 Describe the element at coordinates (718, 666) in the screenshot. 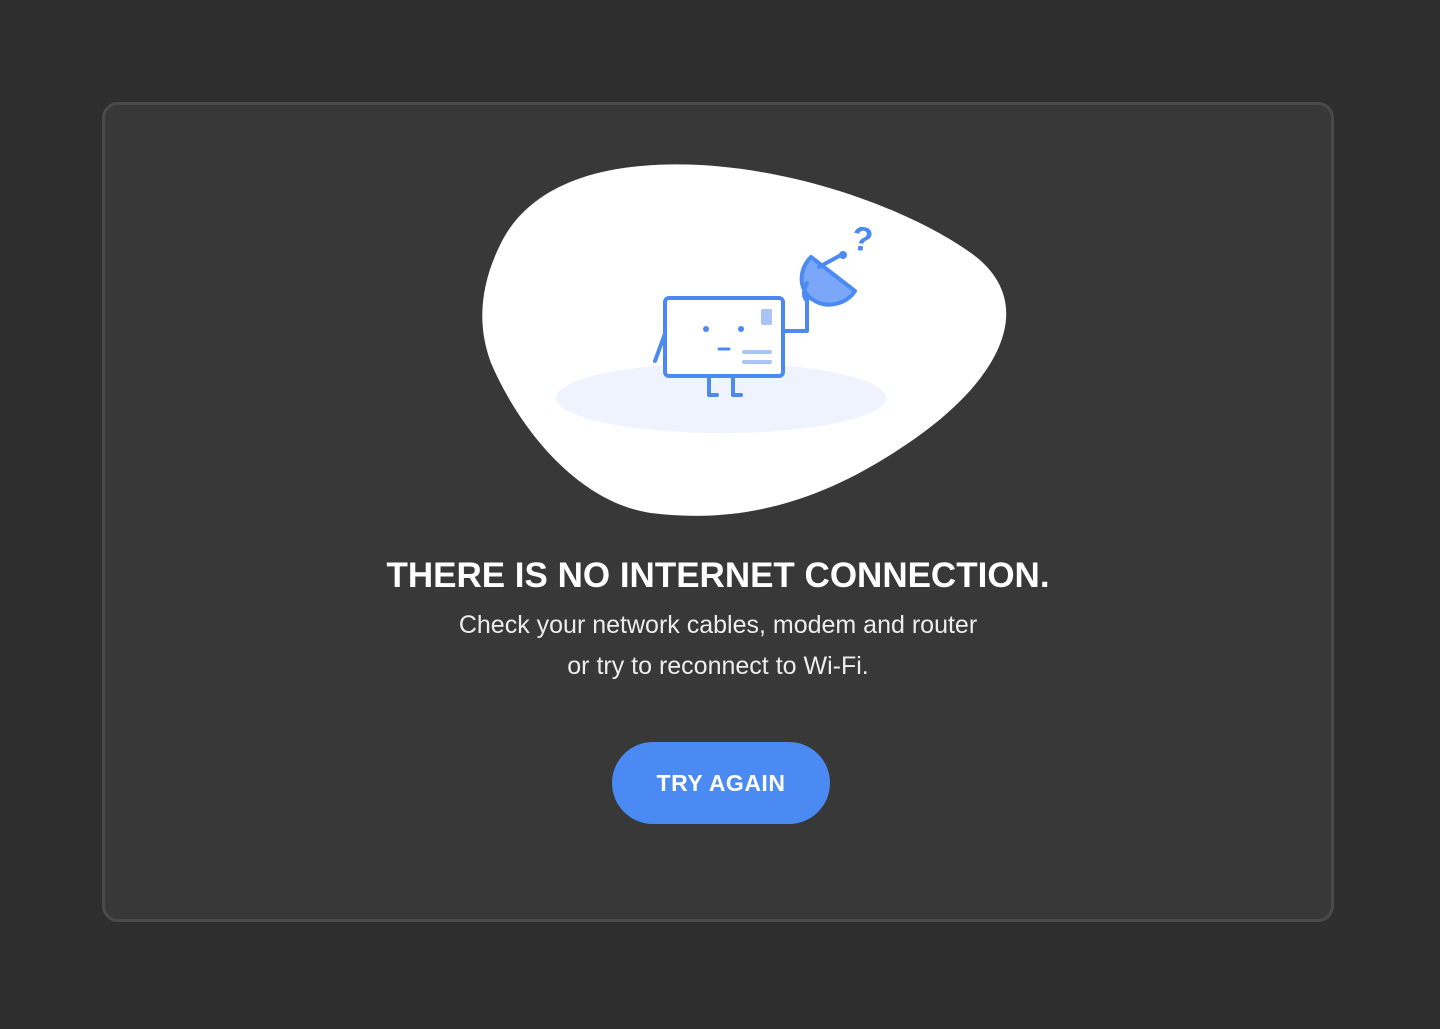

I see `error-message-line-2: or try to reconnect to Wi-Fi.` at that location.